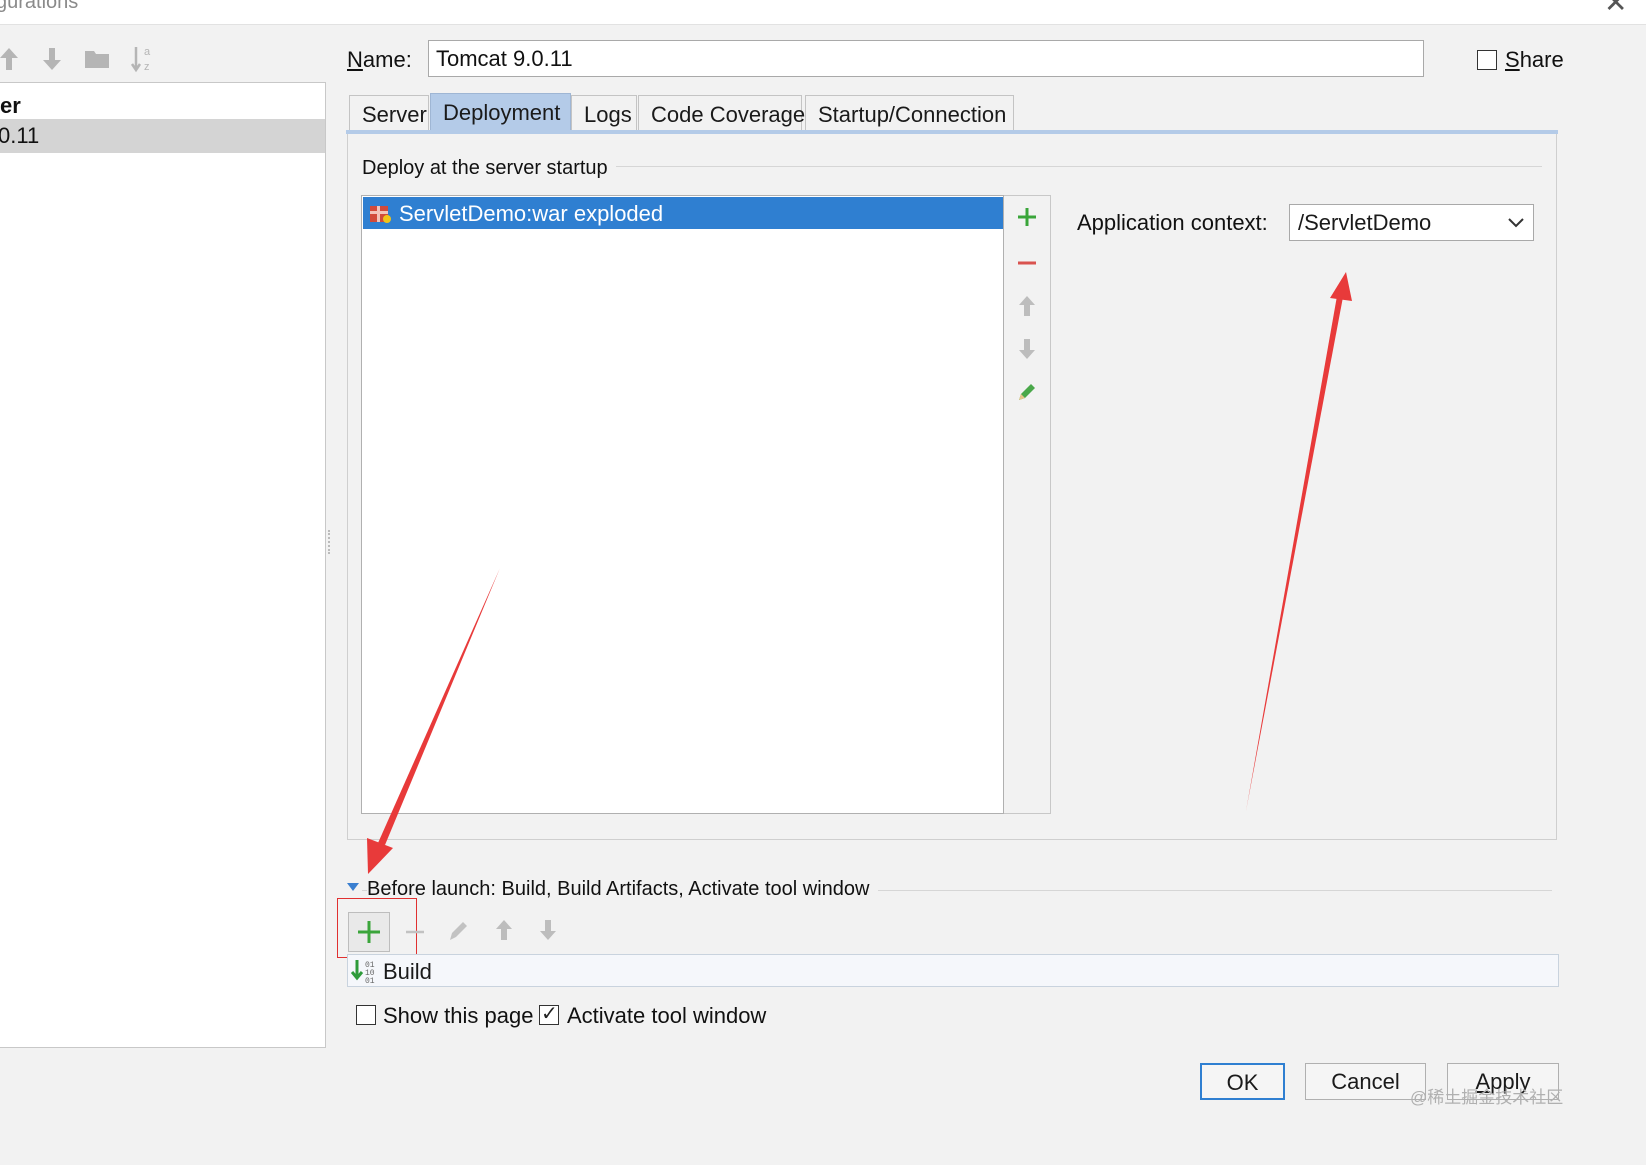 This screenshot has height=1165, width=1646. Describe the element at coordinates (147, 67) in the screenshot. I see `svg-text: z` at that location.